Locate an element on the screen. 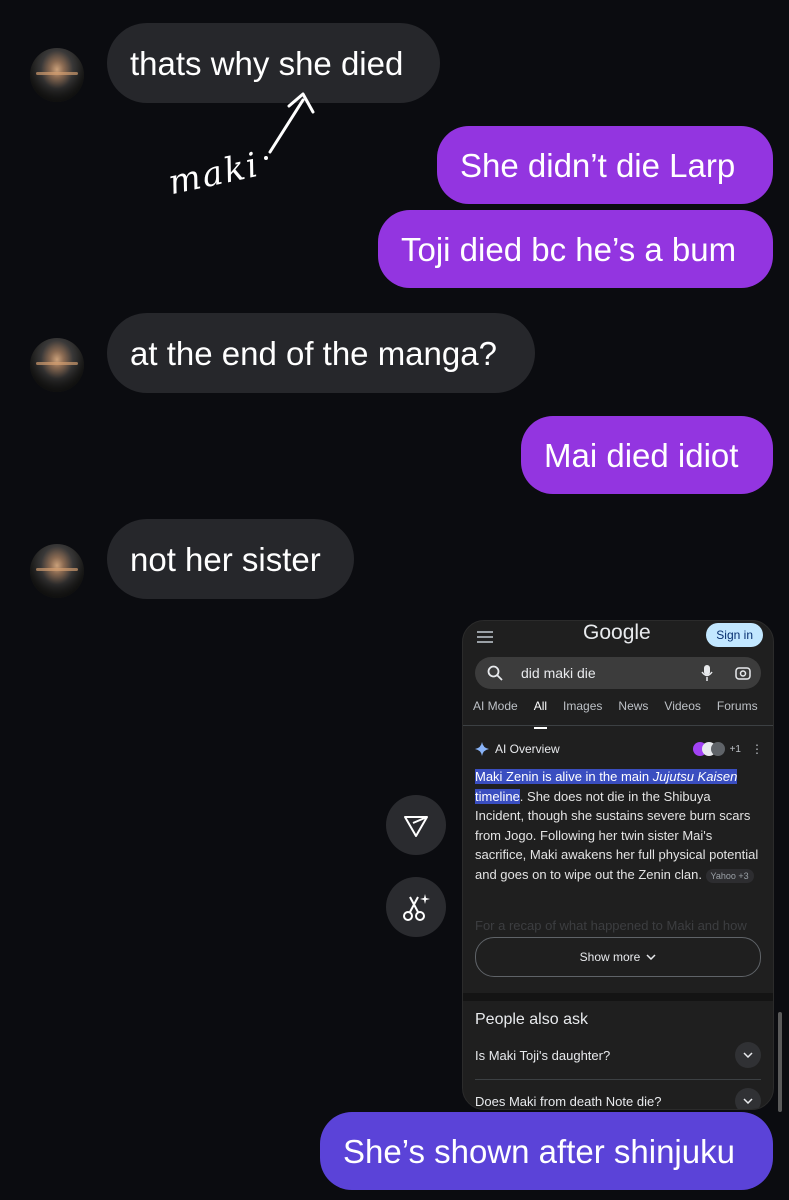 The height and width of the screenshot is (1200, 789). message-text: She’s shown after shinjuku is located at coordinates (539, 1151).